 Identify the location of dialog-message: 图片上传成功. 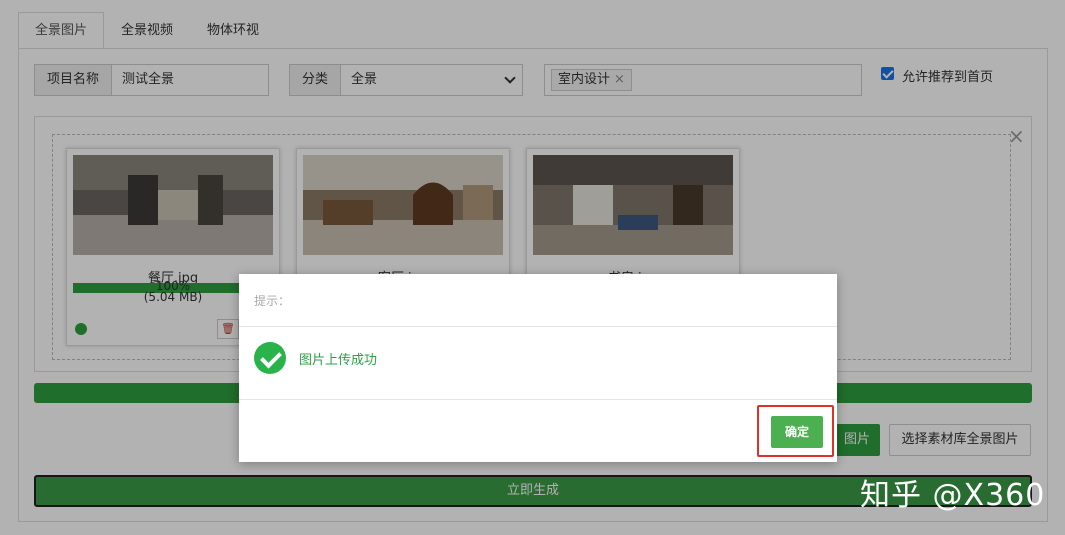
(338, 360).